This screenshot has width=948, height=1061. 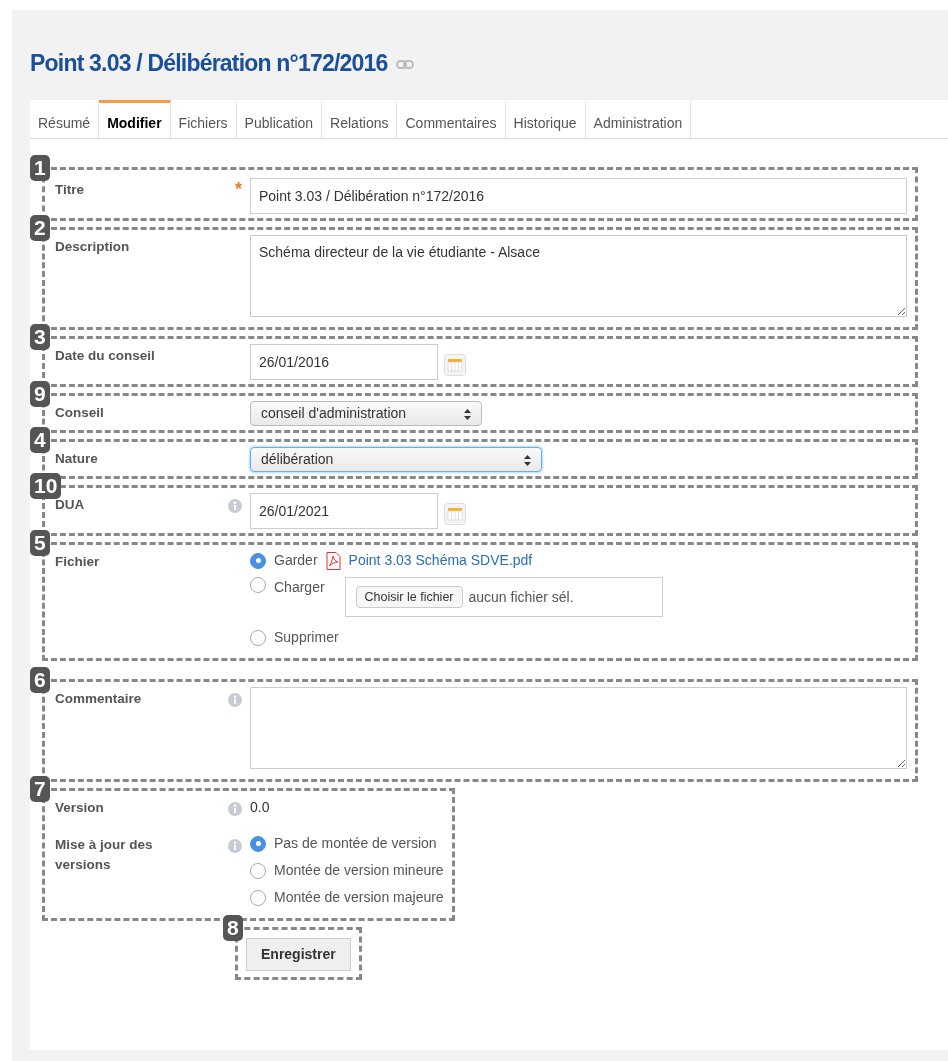 What do you see at coordinates (396, 459) in the screenshot?
I see `dropdown: délibération` at bounding box center [396, 459].